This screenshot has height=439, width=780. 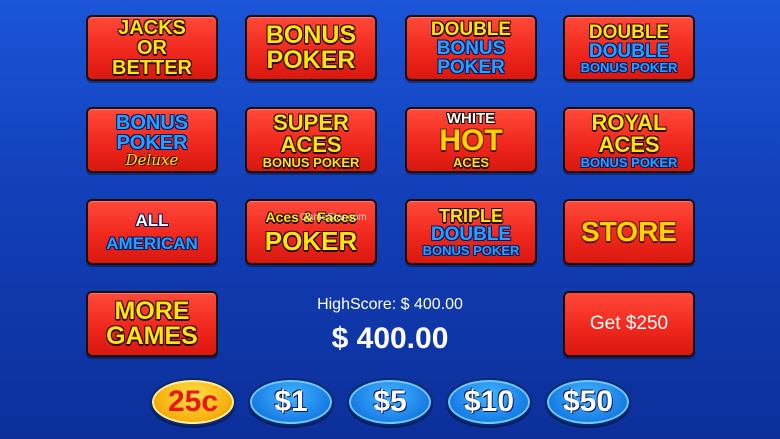 I want to click on game-bonus-poker-deluxe-button: BONUS POKER Deluxe, so click(x=152, y=140).